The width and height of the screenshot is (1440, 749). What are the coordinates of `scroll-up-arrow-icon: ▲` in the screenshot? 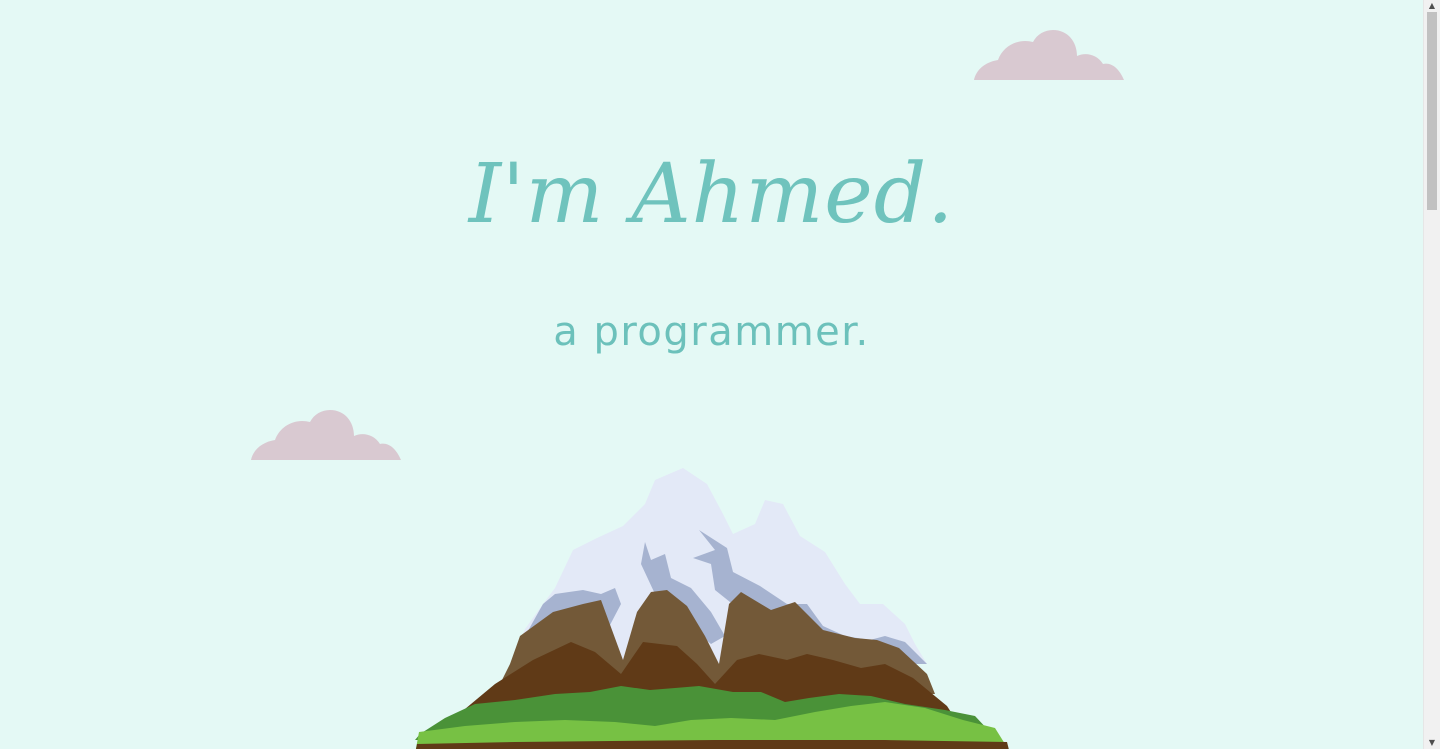 It's located at (1432, 6).